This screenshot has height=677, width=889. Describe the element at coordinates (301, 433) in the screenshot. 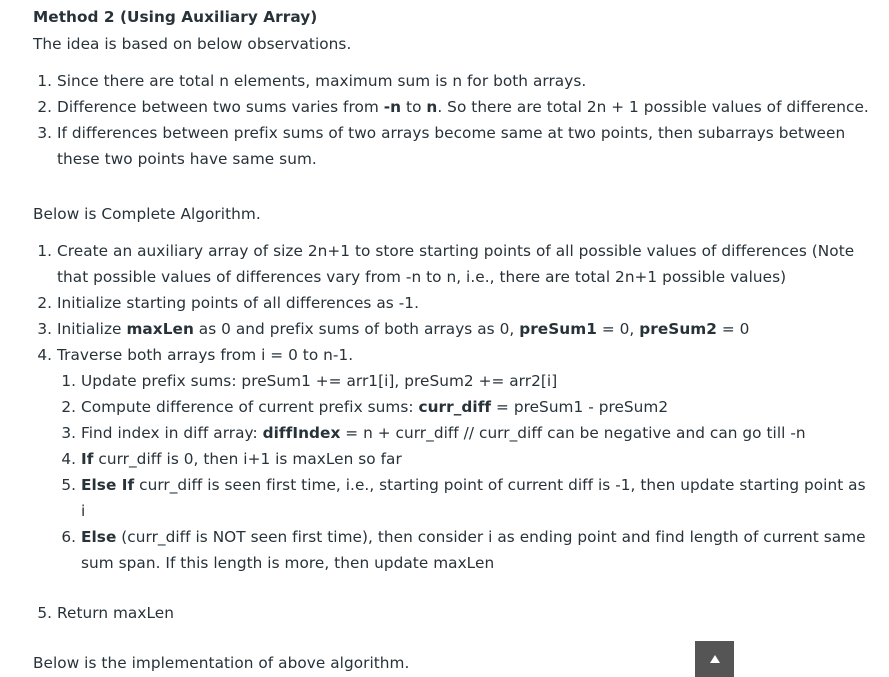

I see `substep-3-bold-diffindex: diffIndex` at that location.